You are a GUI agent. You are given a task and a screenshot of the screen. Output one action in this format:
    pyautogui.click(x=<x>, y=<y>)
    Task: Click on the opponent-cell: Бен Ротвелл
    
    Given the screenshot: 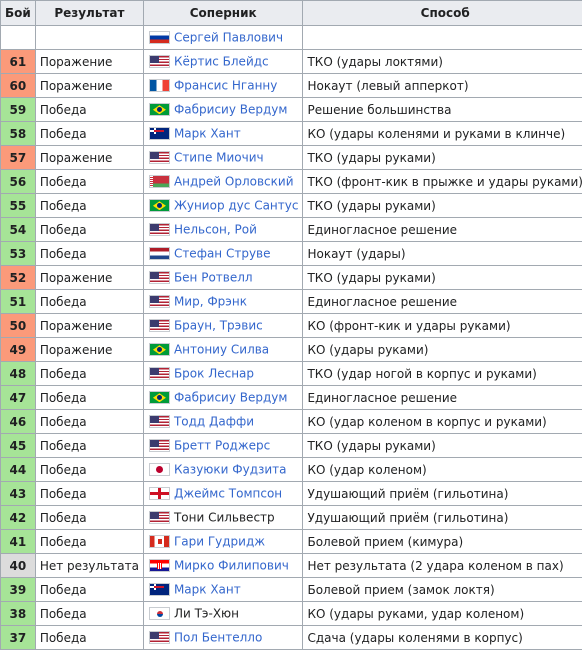 What is the action you would take?
    pyautogui.click(x=223, y=278)
    